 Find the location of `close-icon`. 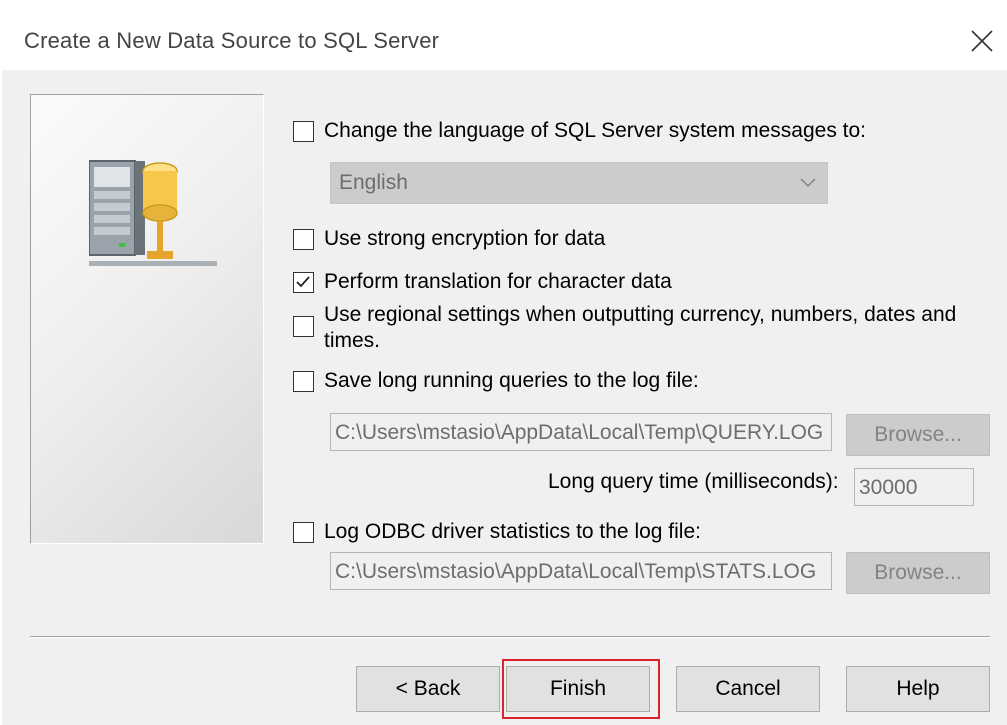

close-icon is located at coordinates (982, 41).